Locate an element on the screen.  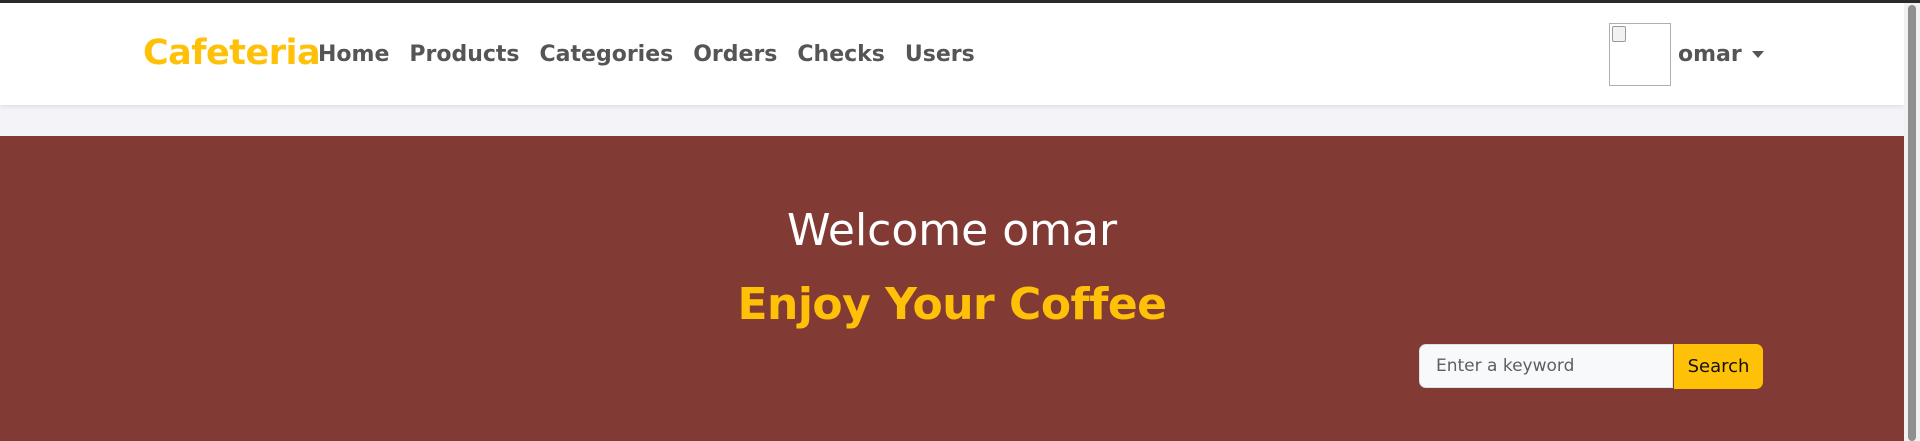
username: omar is located at coordinates (1710, 54).